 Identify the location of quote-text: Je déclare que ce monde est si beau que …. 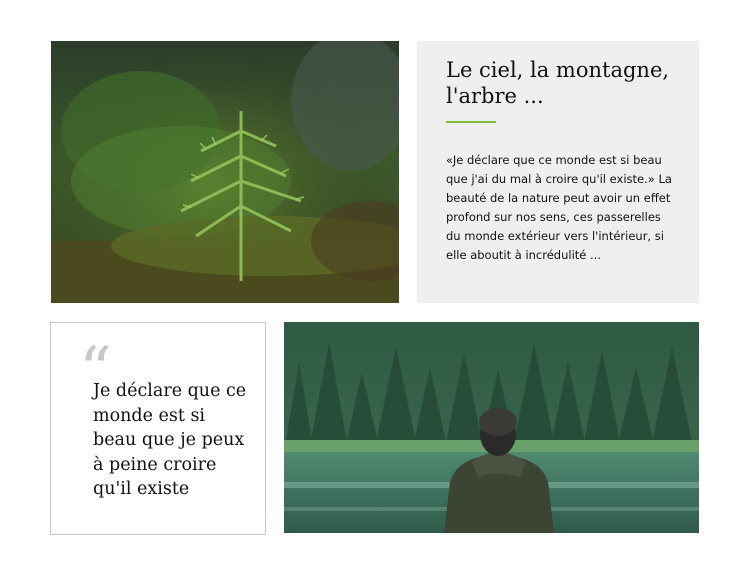
(170, 440).